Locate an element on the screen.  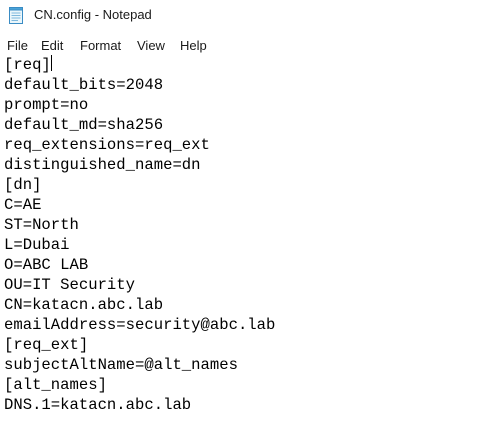
editor-line: emailAddress=security@abc.lab is located at coordinates (140, 325).